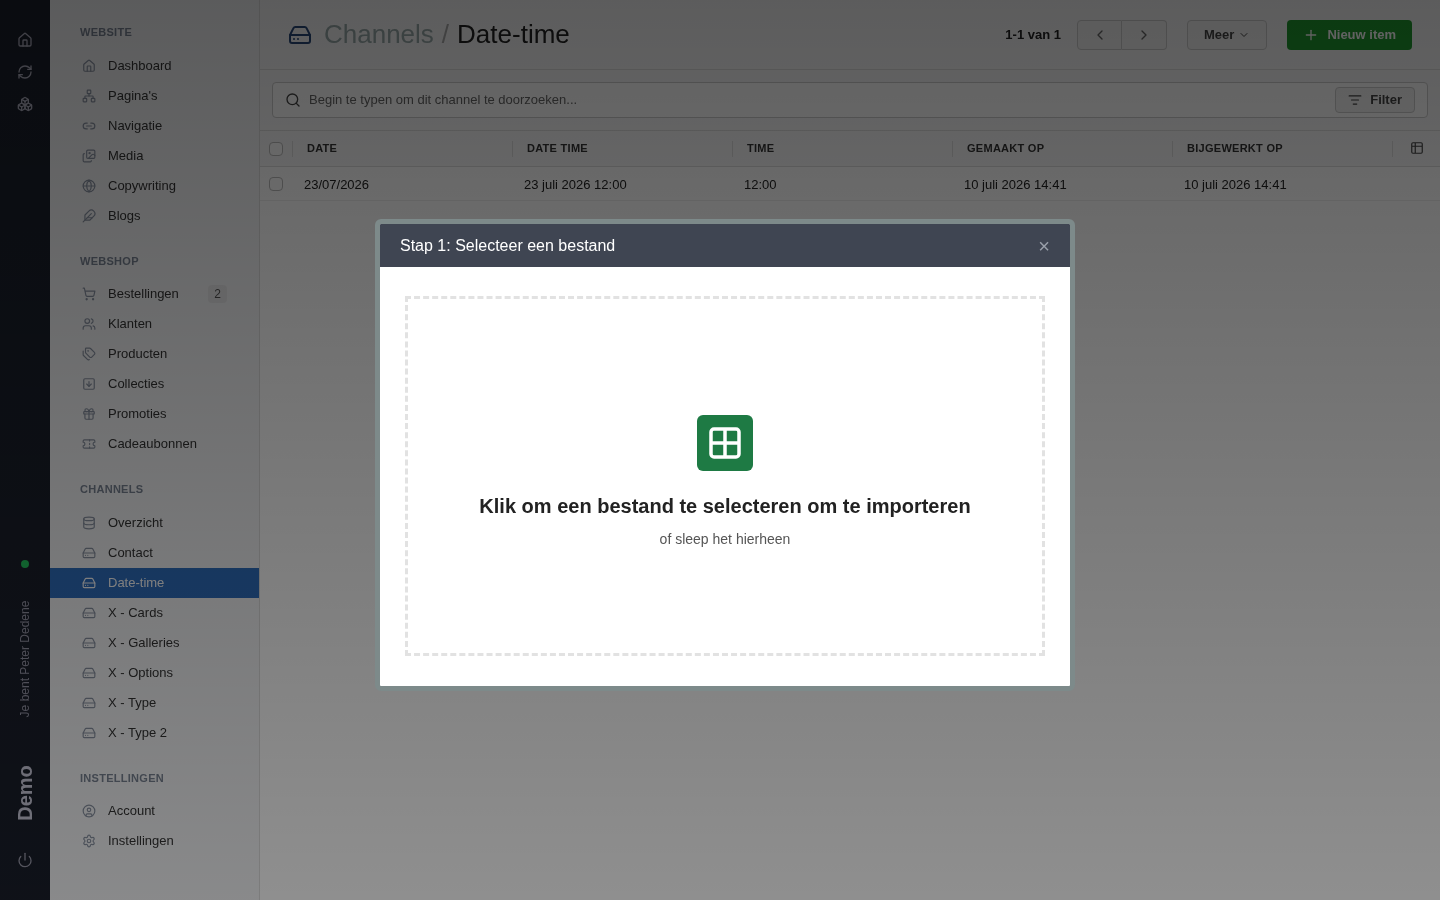  What do you see at coordinates (1144, 34) in the screenshot?
I see `next-button` at bounding box center [1144, 34].